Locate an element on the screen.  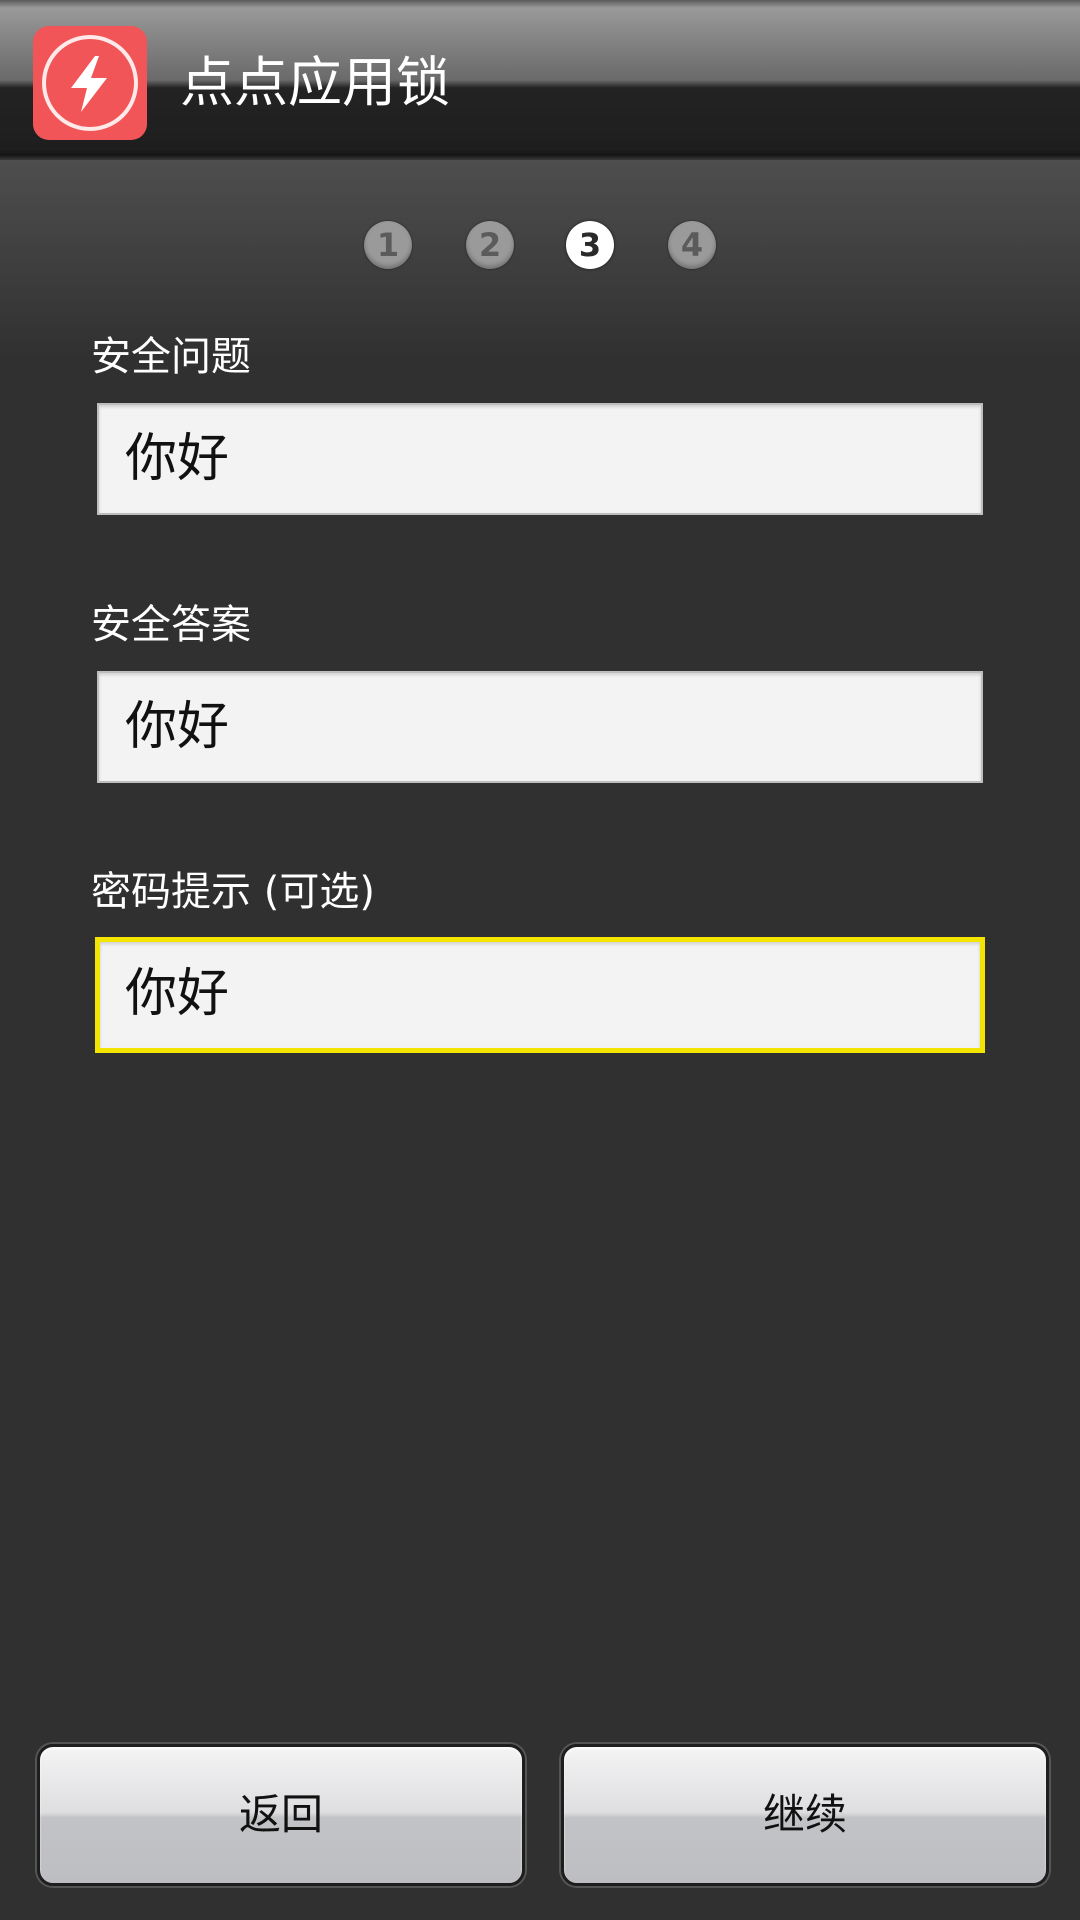
step-1-indicator: 1 is located at coordinates (388, 245).